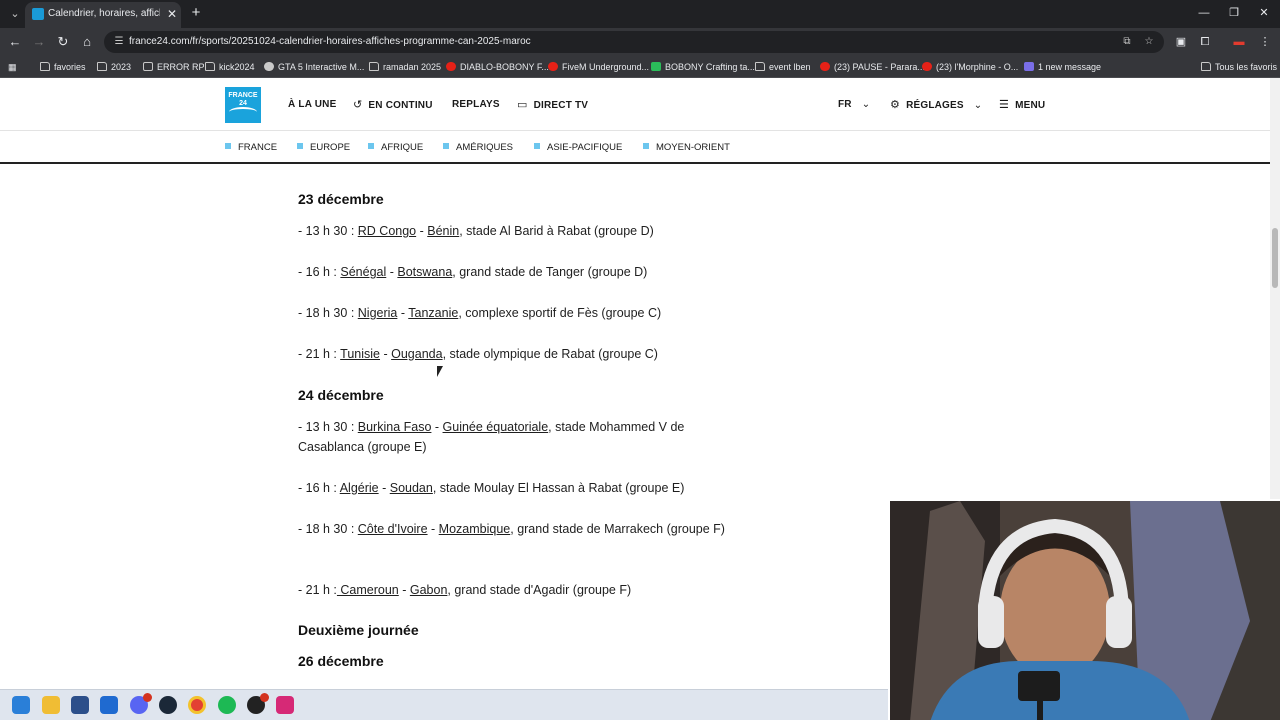  Describe the element at coordinates (1239, 42) in the screenshot. I see `profile-icon: ▬` at that location.